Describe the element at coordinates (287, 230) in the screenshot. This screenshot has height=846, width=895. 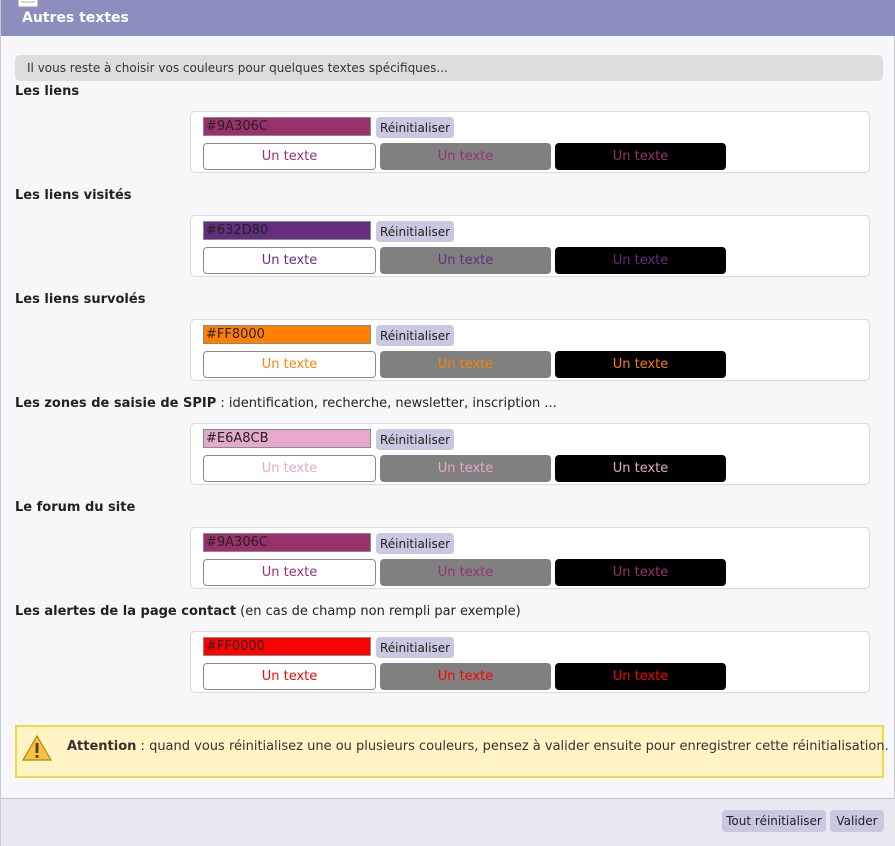
I see `color-input-liens-visites` at that location.